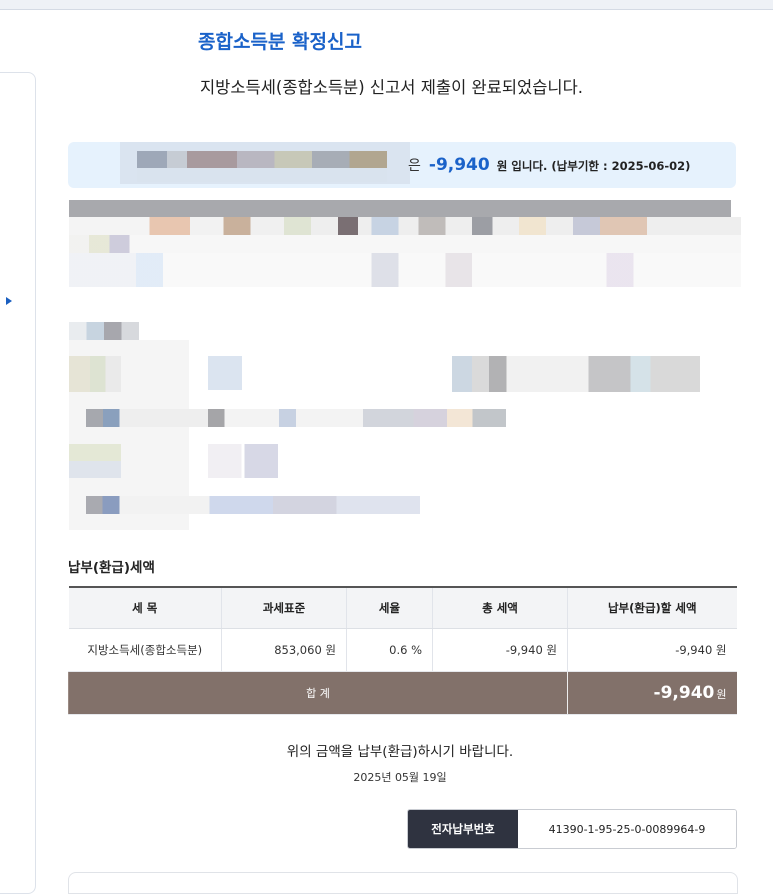  What do you see at coordinates (386, 5) in the screenshot?
I see `browser-top-bar` at bounding box center [386, 5].